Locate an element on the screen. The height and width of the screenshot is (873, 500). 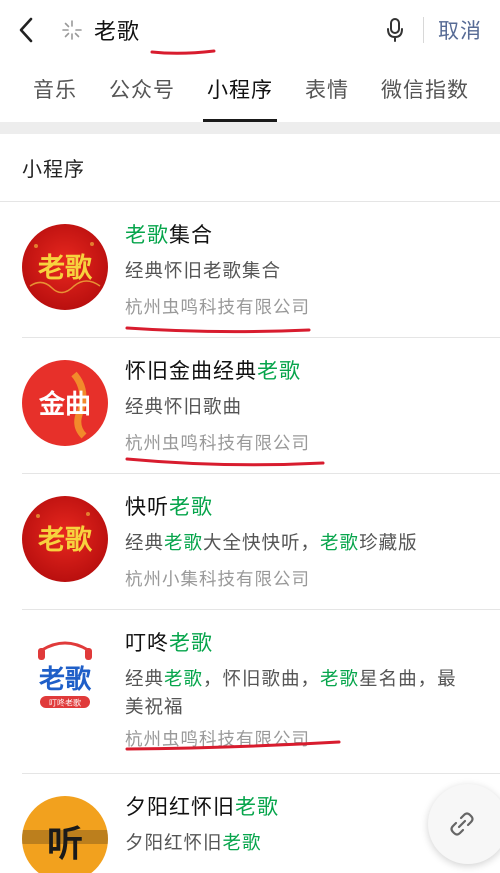
chevron-left-icon is located at coordinates (26, 30).